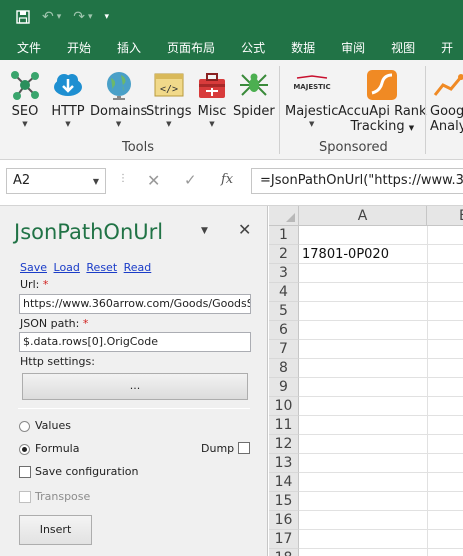  I want to click on dump-label: Dump, so click(218, 448).